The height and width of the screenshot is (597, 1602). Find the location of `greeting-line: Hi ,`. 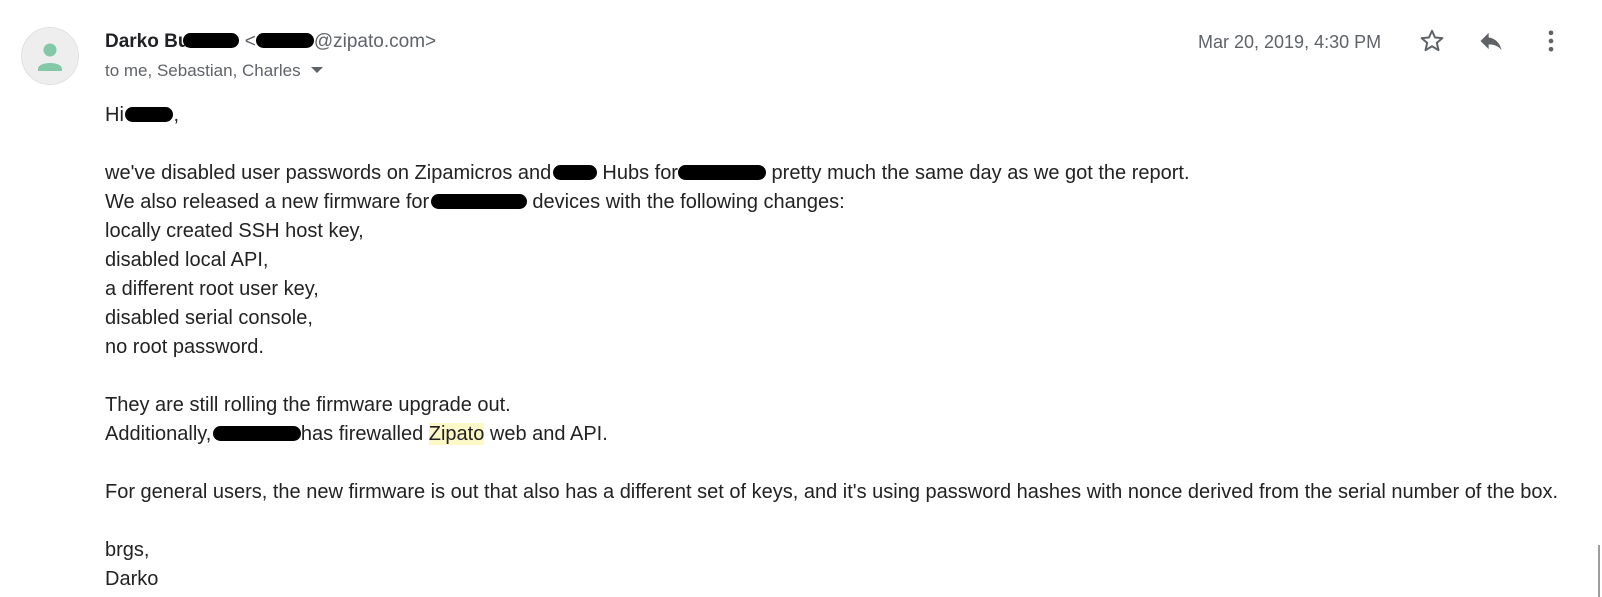

greeting-line: Hi , is located at coordinates (831, 115).